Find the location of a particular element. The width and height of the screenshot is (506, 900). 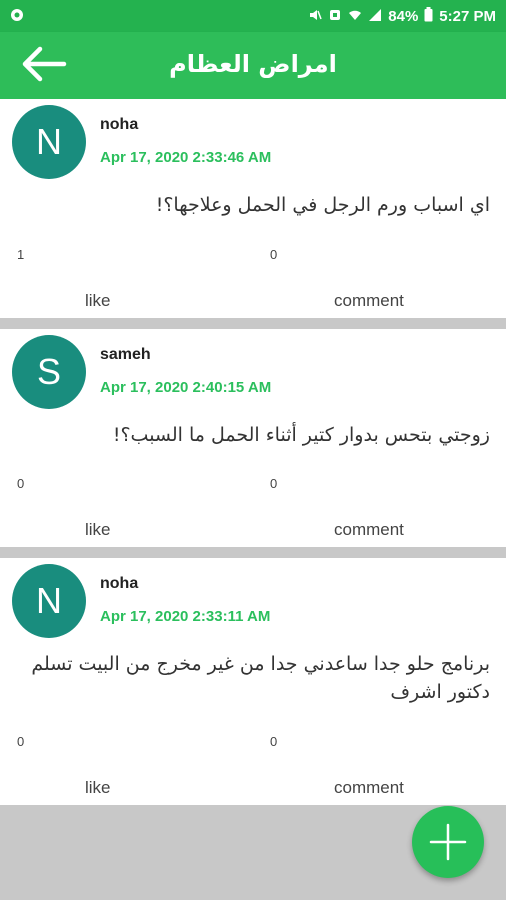

notification-icon is located at coordinates (17, 16).